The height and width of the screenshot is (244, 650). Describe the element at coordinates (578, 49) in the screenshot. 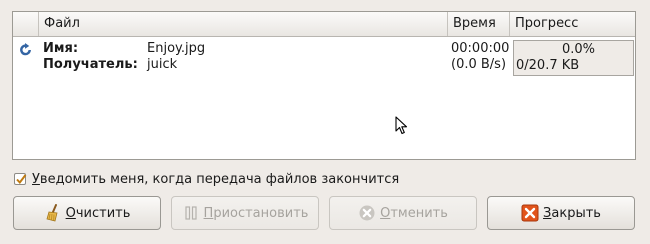

I see `progress-percent: 0.0%` at that location.